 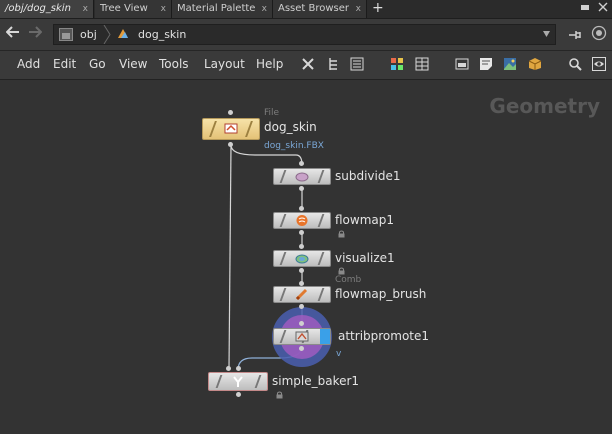 I want to click on tab-material-palette: Material Palette x, so click(x=222, y=9).